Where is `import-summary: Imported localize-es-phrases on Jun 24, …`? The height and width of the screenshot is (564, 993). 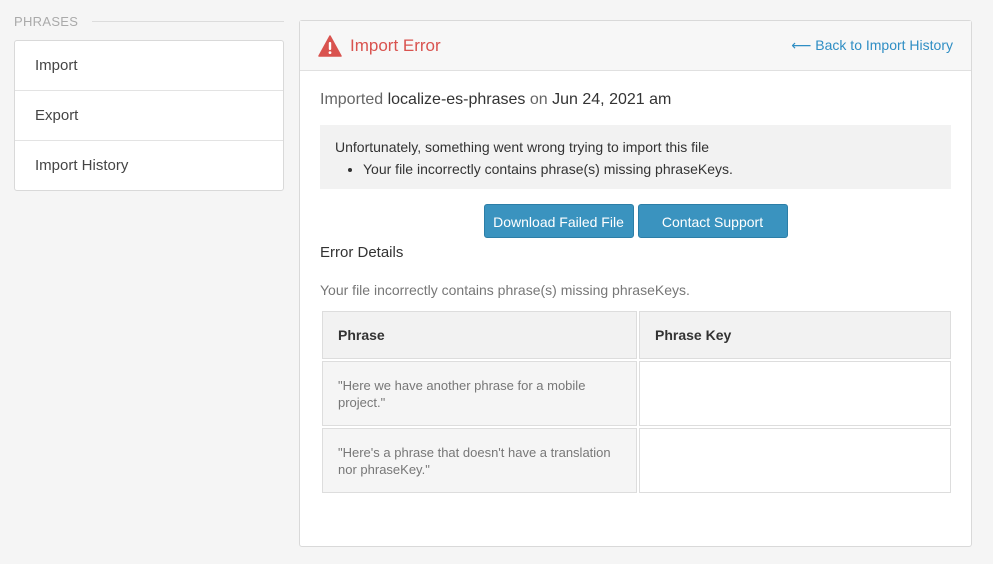
import-summary: Imported localize-es-phrases on Jun 24, … is located at coordinates (635, 100).